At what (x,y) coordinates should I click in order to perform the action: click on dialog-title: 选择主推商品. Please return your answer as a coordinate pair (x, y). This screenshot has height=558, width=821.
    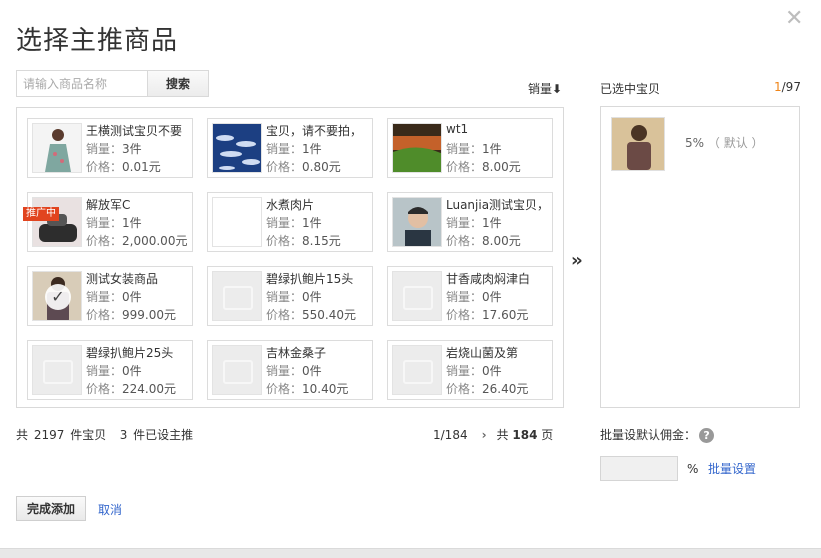
    Looking at the image, I should click on (97, 41).